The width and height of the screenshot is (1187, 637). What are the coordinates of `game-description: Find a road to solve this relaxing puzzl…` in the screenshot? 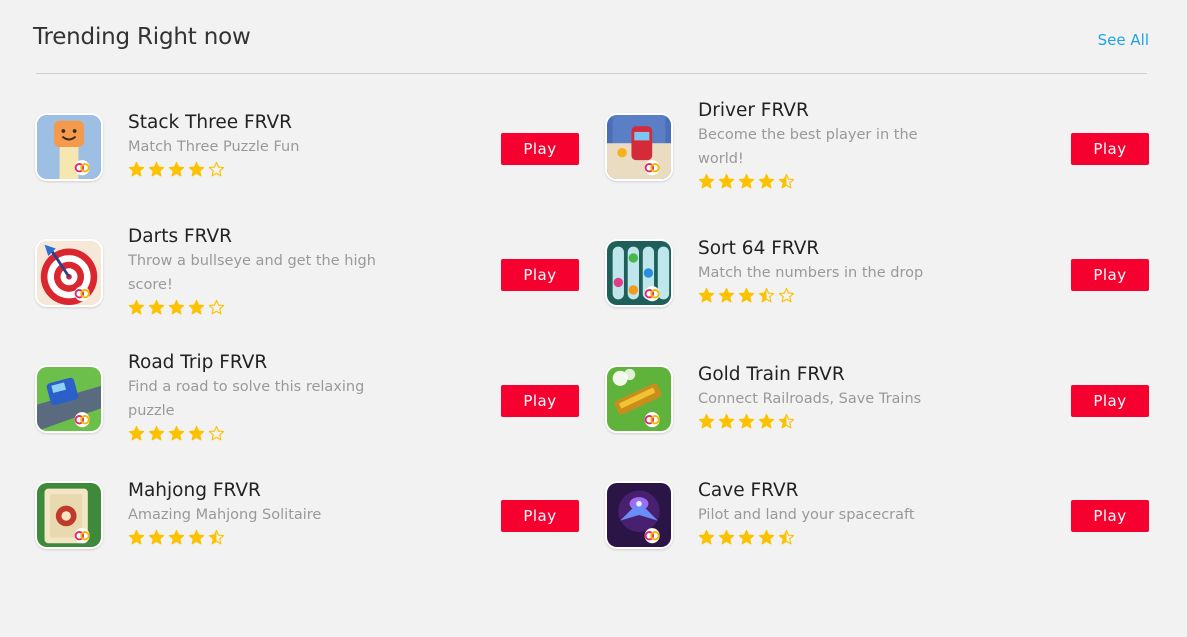 It's located at (246, 399).